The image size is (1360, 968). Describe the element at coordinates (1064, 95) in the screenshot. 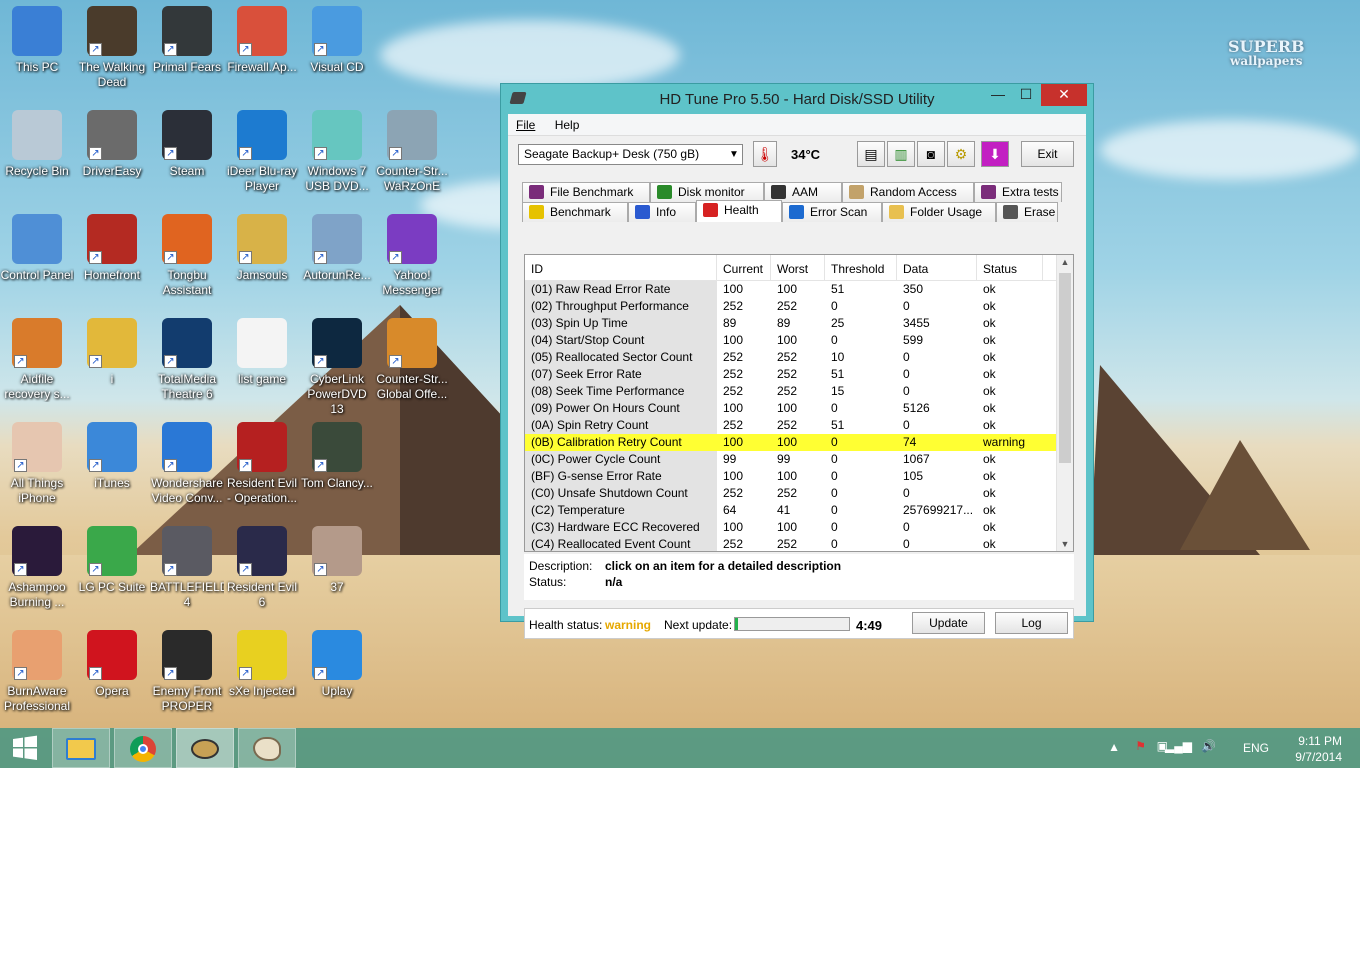

I see `close-button: ✕` at that location.